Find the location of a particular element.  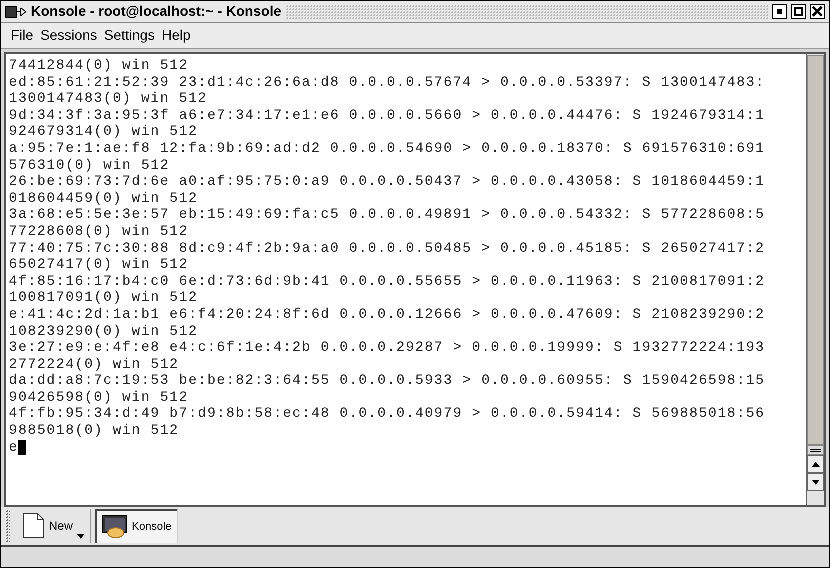

menu-item: Sessions is located at coordinates (69, 35).